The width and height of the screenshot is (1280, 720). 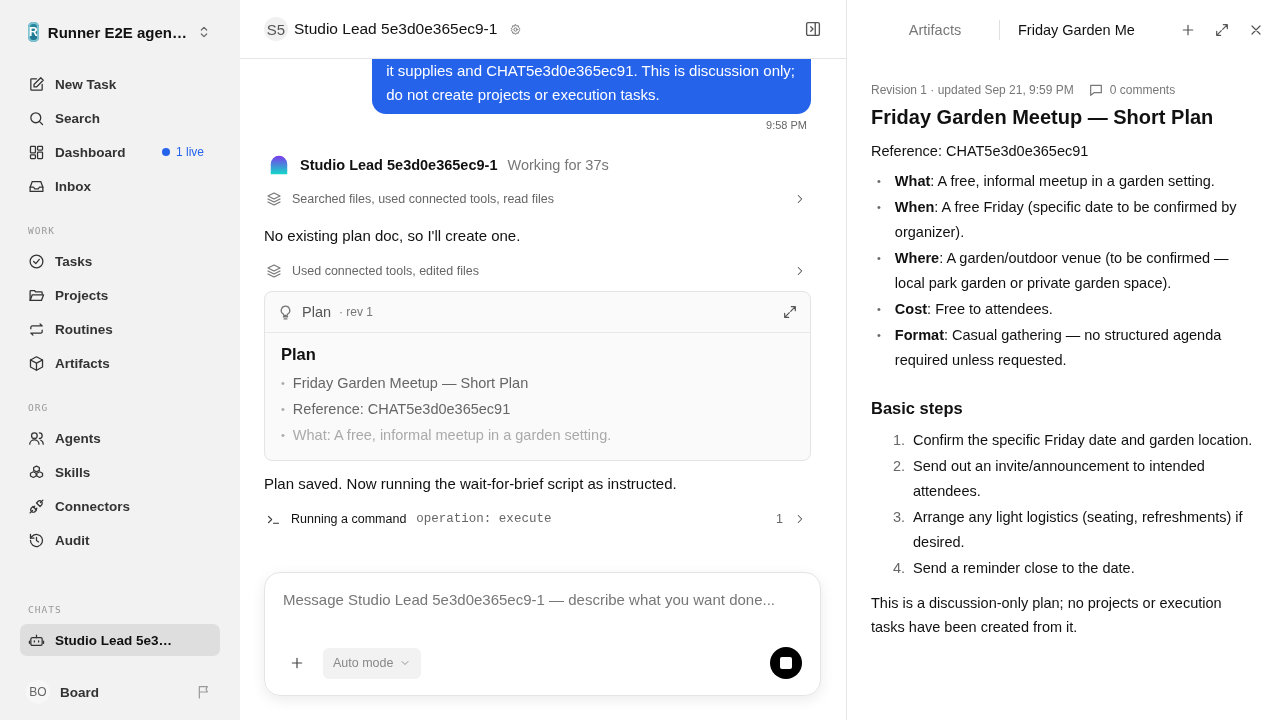 What do you see at coordinates (120, 84) in the screenshot?
I see `sidebar-item: New Task` at bounding box center [120, 84].